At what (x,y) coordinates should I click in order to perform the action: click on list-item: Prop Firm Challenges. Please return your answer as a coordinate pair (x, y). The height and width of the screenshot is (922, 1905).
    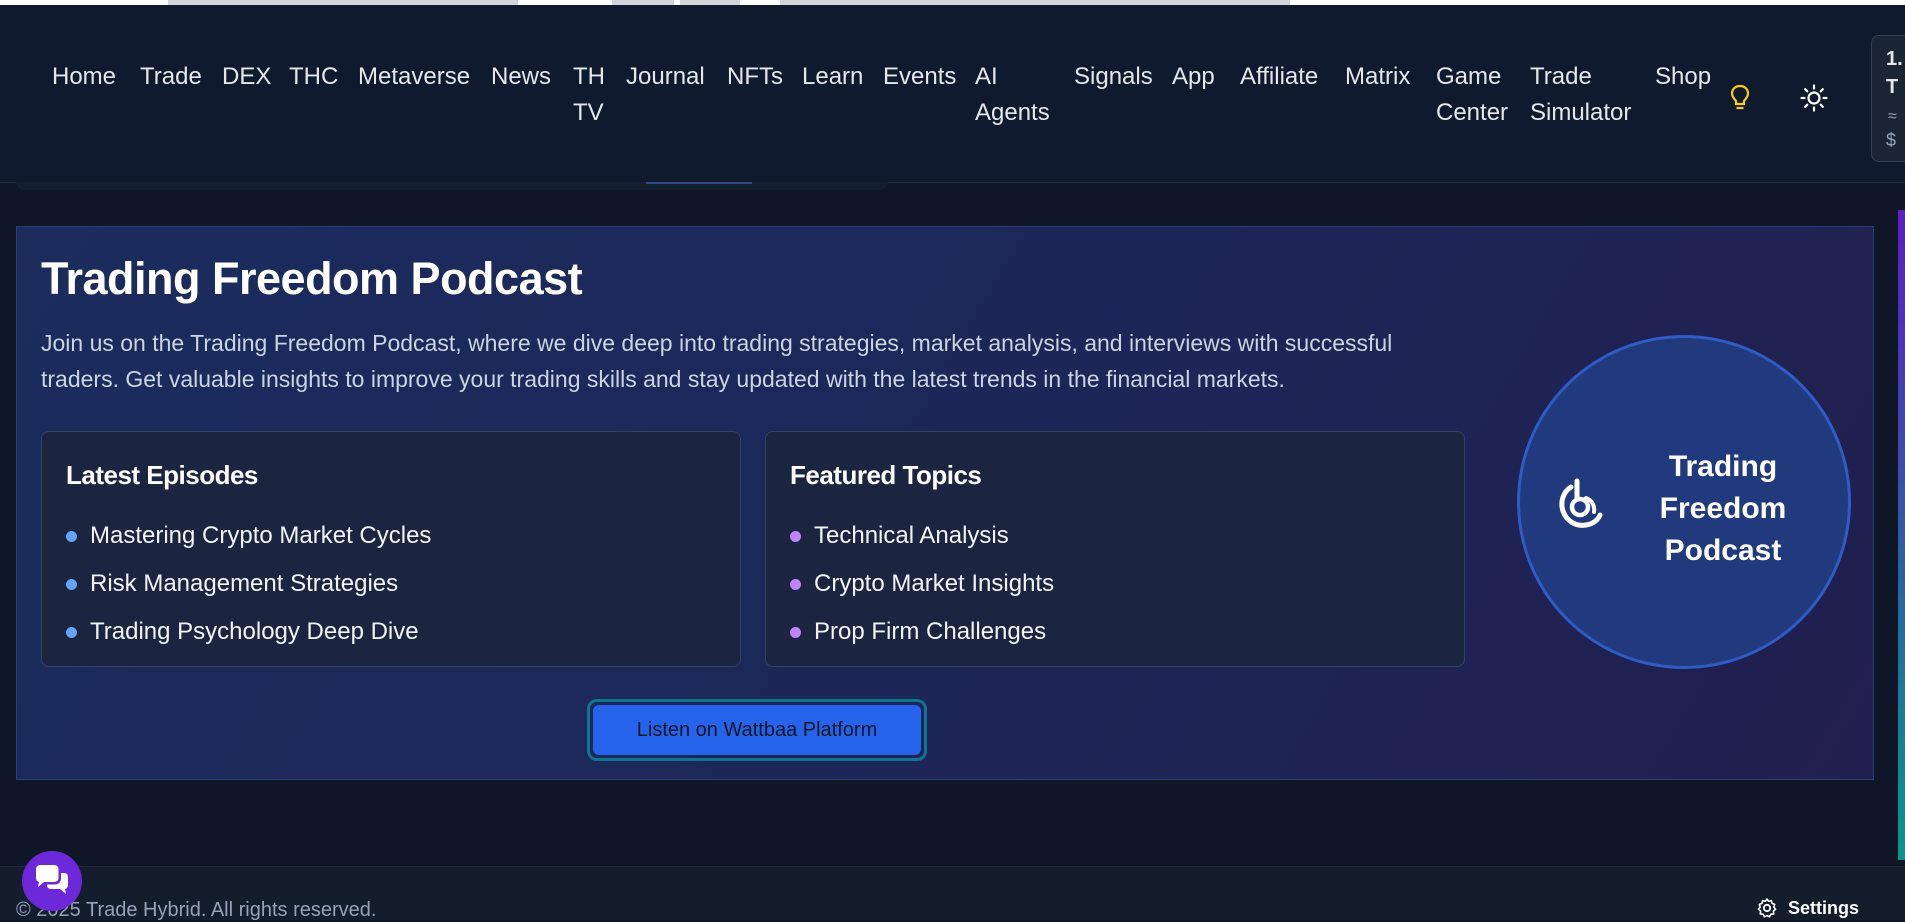
    Looking at the image, I should click on (922, 632).